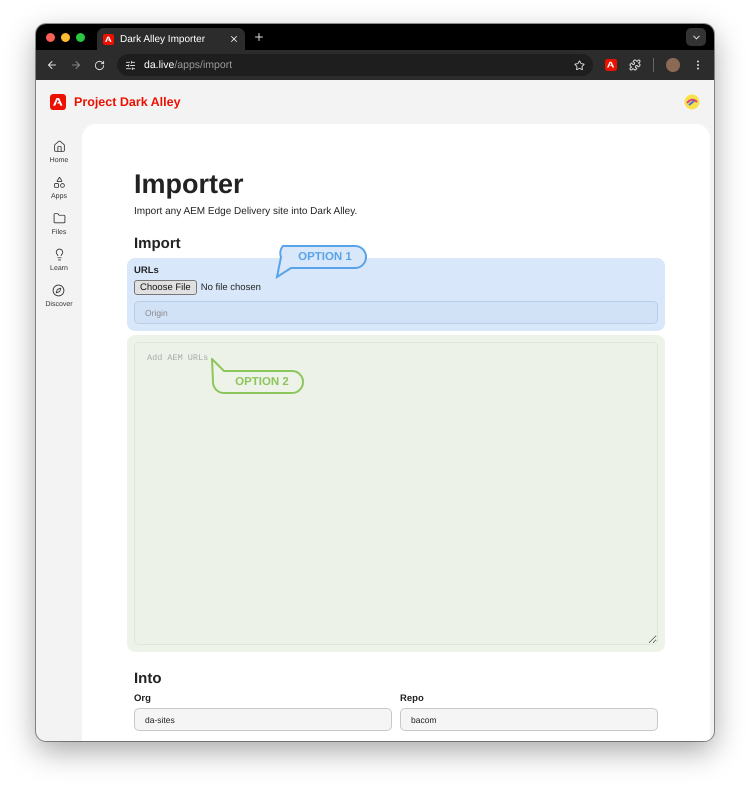 This screenshot has height=789, width=750. What do you see at coordinates (130, 65) in the screenshot?
I see `sliders-icon` at bounding box center [130, 65].